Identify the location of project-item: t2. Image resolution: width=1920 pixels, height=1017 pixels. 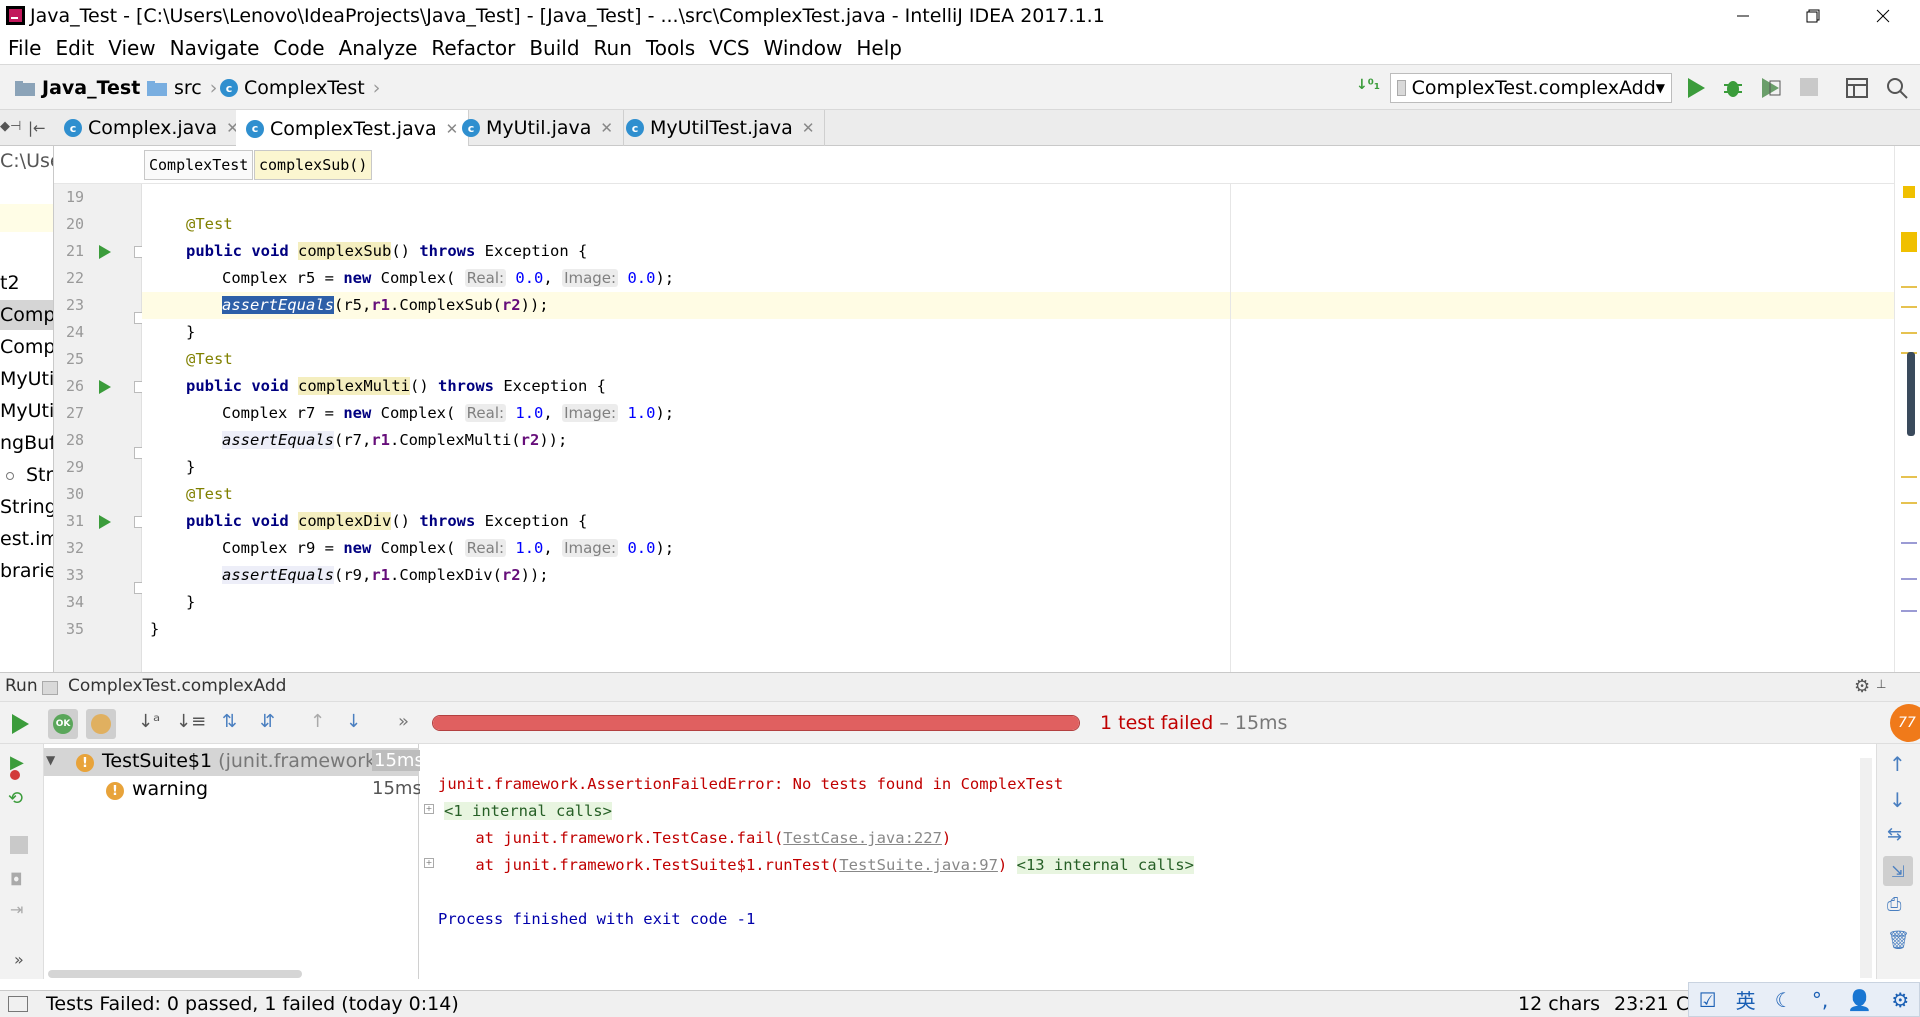
(10, 283).